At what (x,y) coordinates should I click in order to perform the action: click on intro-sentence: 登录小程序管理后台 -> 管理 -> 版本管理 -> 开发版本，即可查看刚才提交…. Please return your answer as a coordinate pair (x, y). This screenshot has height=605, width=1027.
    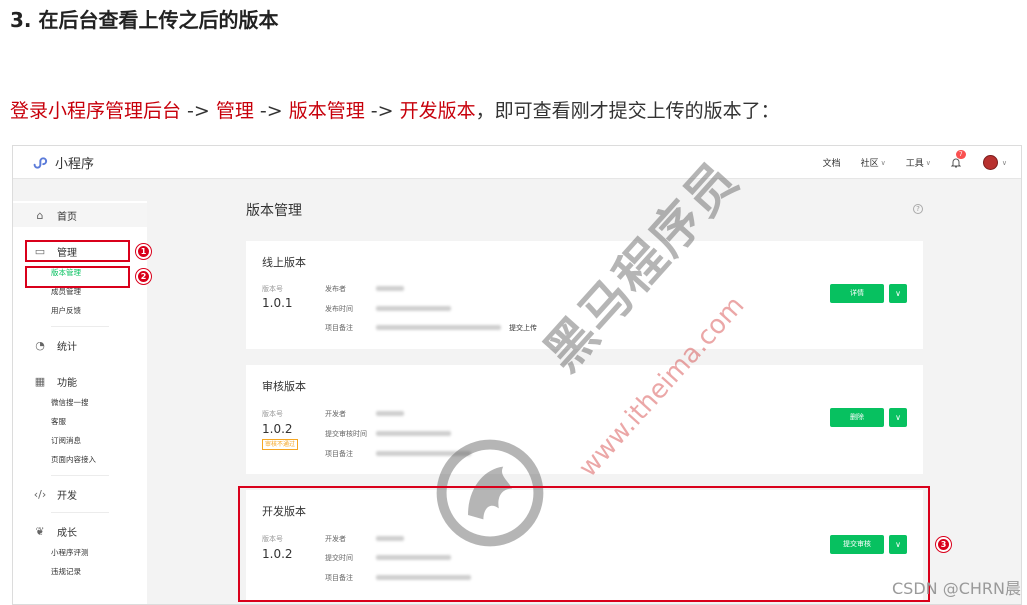
    Looking at the image, I should click on (395, 109).